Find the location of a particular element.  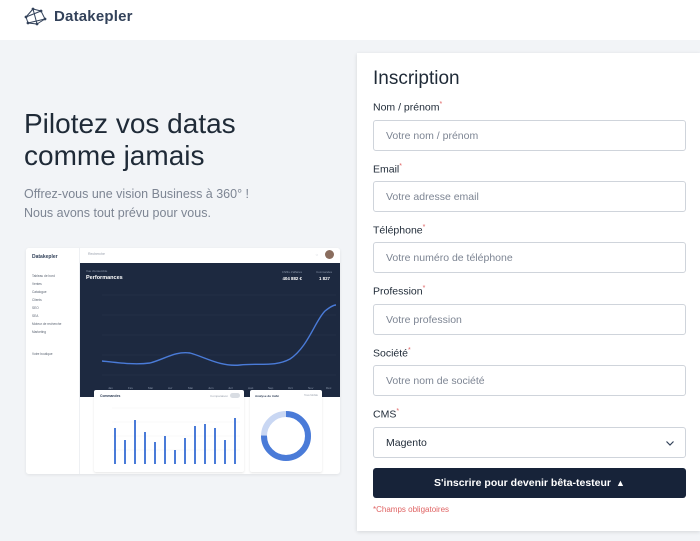

name-input is located at coordinates (529, 135).